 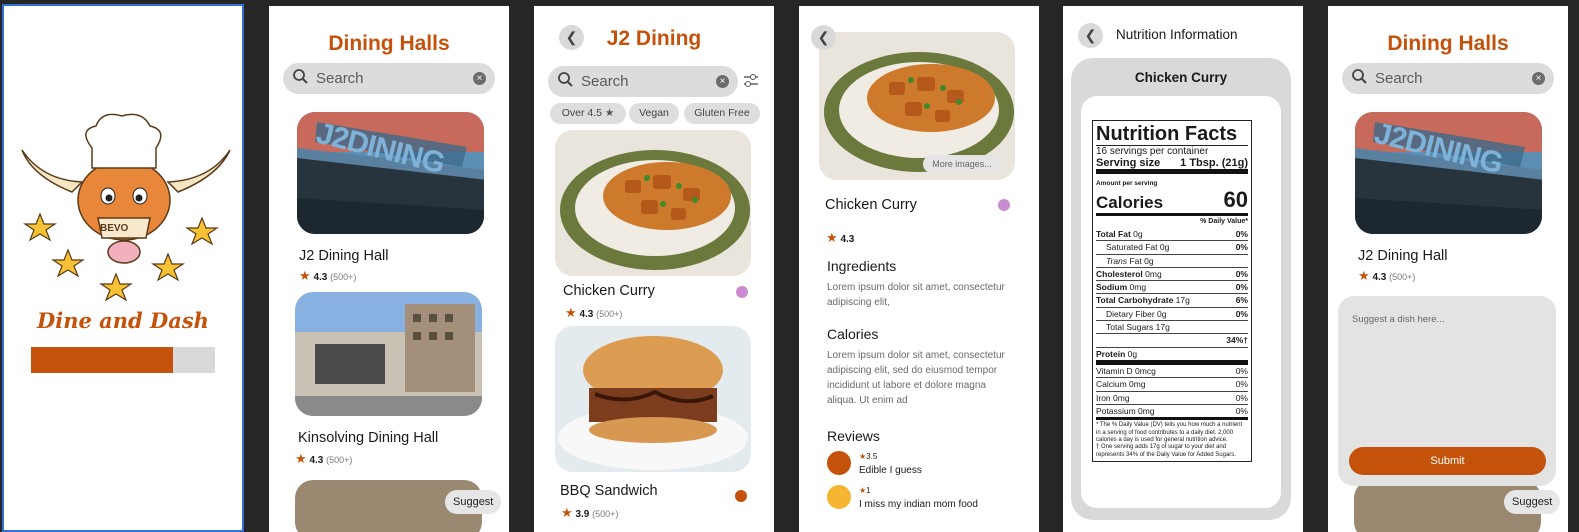 What do you see at coordinates (1177, 34) in the screenshot?
I see `page-title: Nutrition Information` at bounding box center [1177, 34].